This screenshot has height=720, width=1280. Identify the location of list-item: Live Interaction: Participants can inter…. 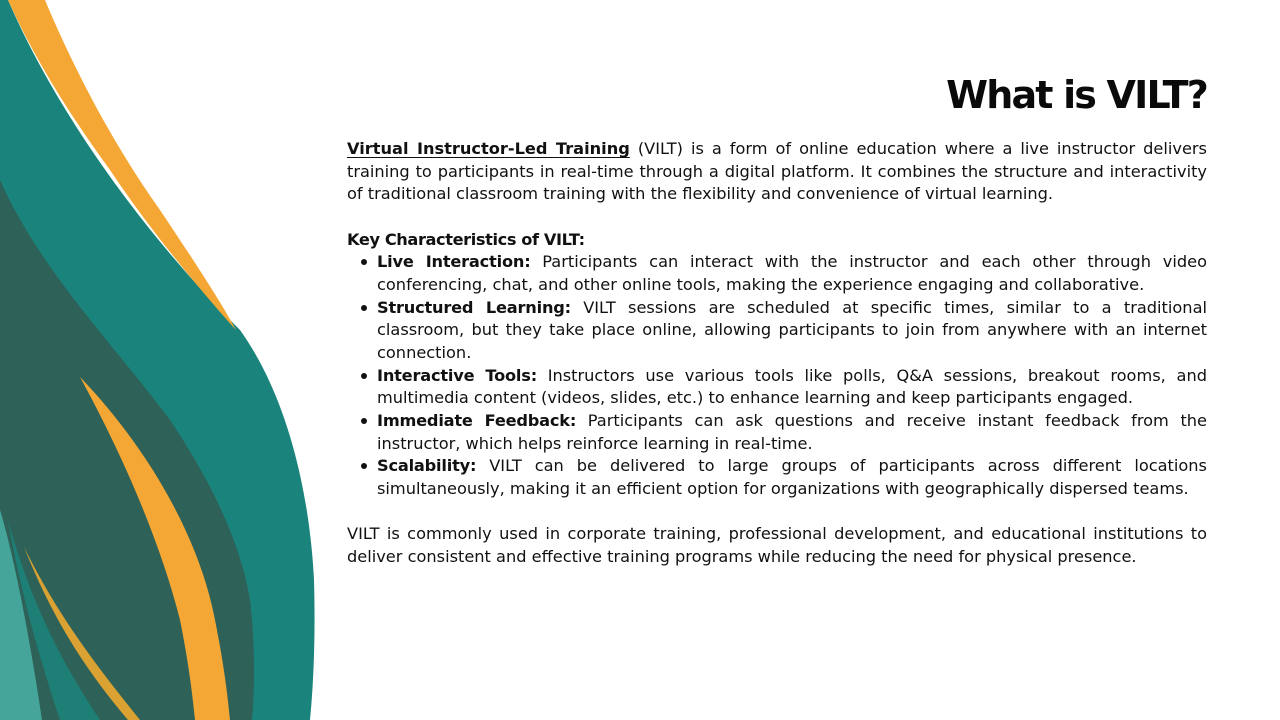
(784, 273).